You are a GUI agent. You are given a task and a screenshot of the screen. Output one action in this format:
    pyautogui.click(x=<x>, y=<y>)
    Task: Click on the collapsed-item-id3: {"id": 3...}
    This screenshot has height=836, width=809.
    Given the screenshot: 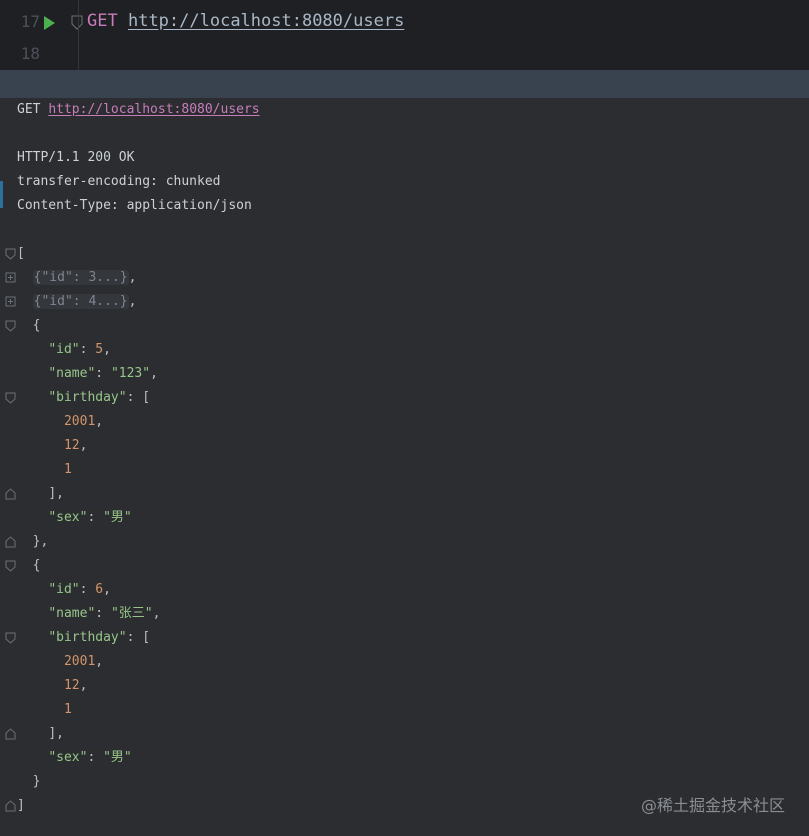 What is the action you would take?
    pyautogui.click(x=80, y=277)
    